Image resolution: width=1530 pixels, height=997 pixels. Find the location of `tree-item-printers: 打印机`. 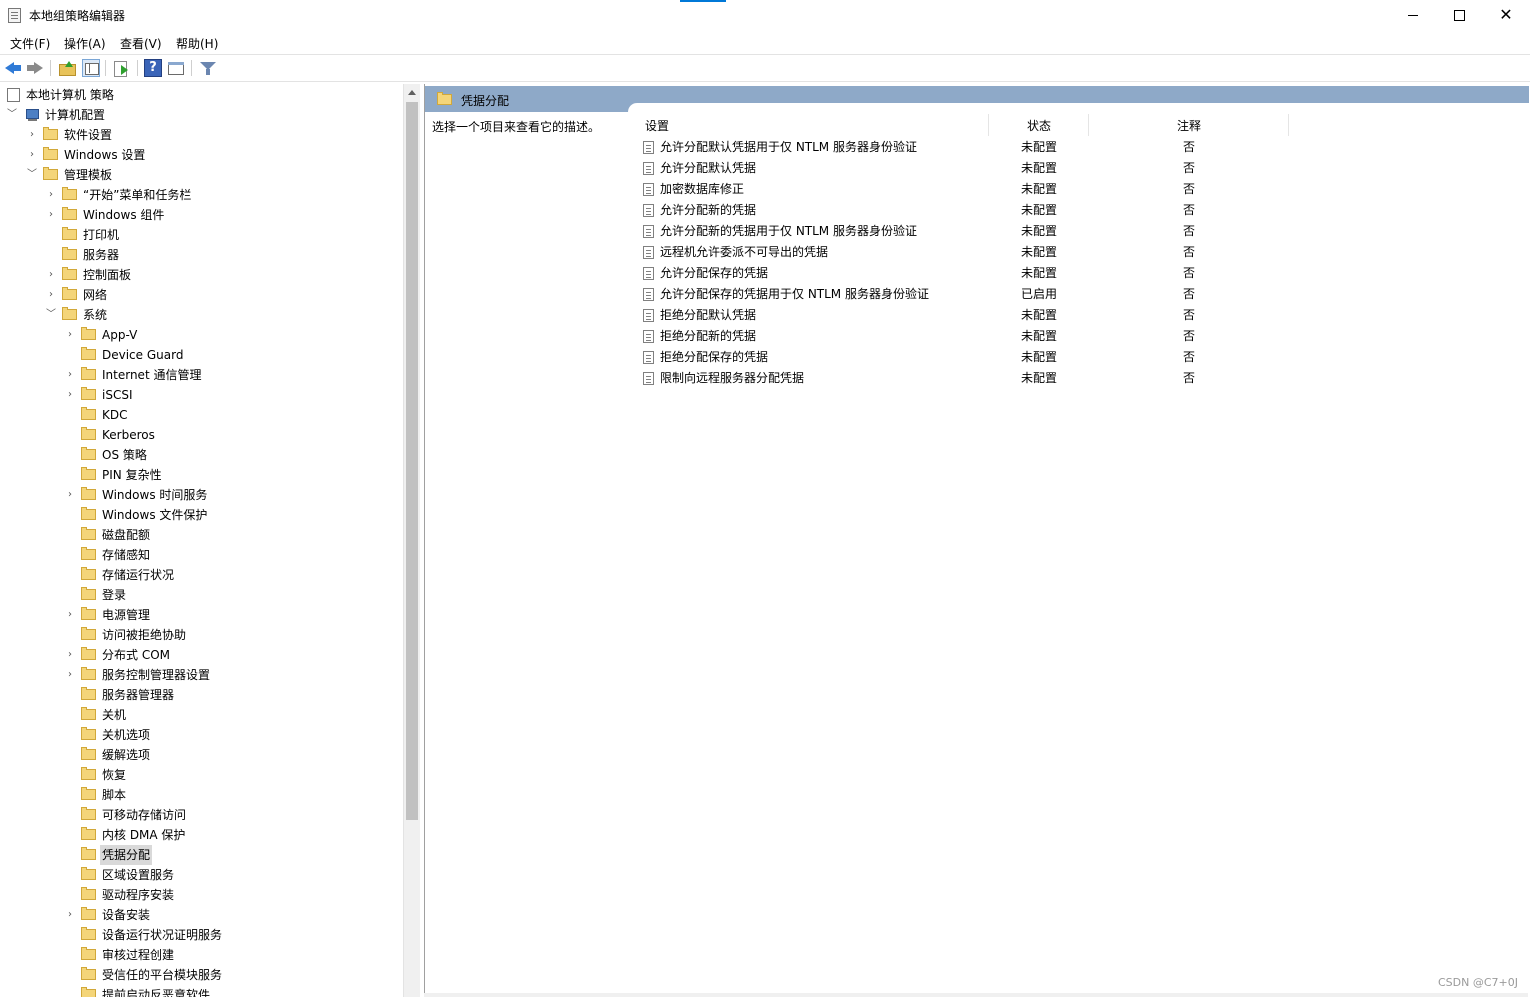

tree-item-printers: 打印机 is located at coordinates (200, 235).